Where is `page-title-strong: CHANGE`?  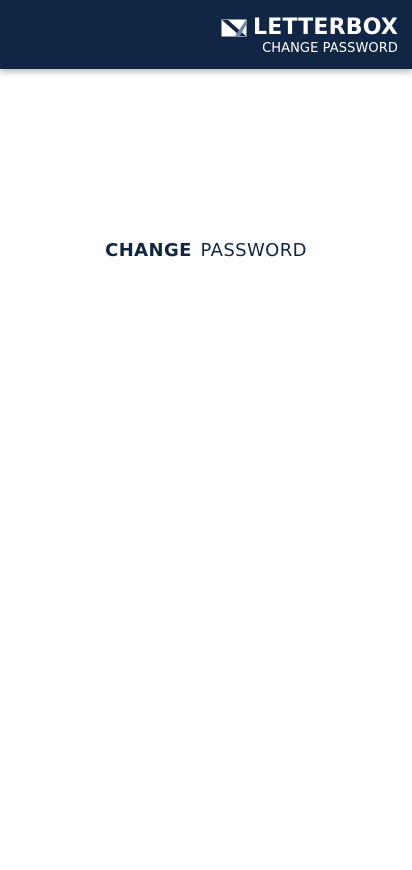
page-title-strong: CHANGE is located at coordinates (148, 251).